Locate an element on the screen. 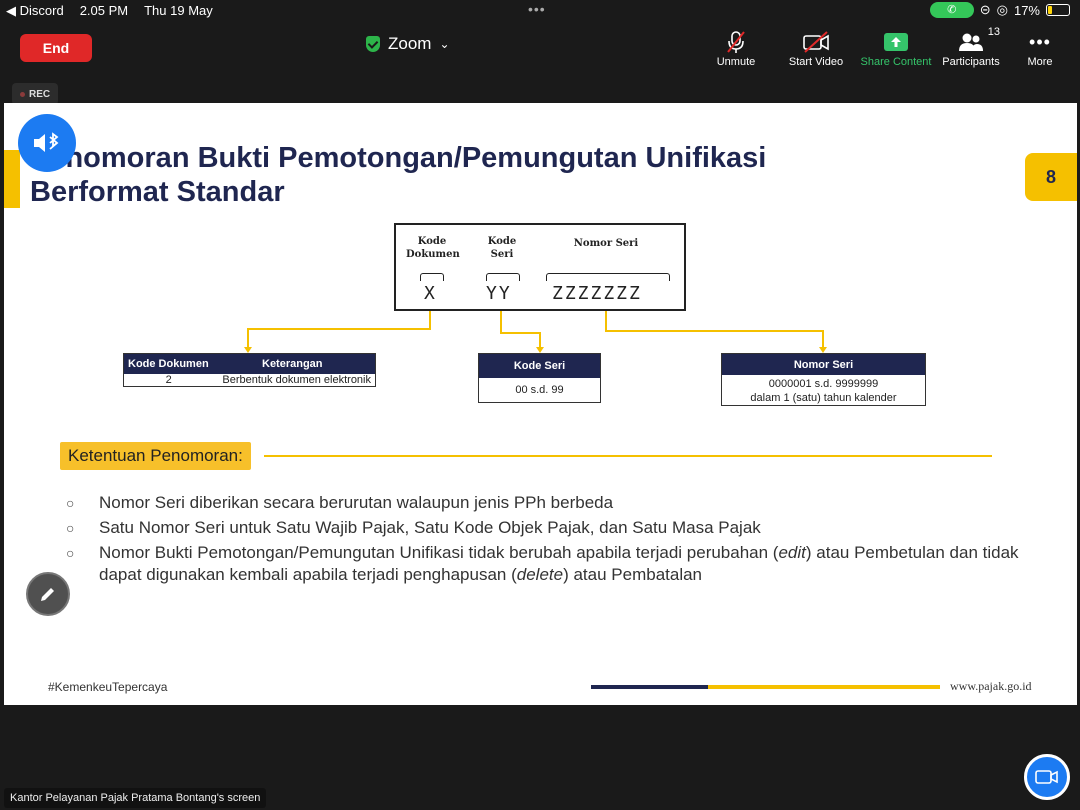 Image resolution: width=1080 pixels, height=810 pixels. nomor-seri-line1: 0000001 s.d. 9999999 is located at coordinates (823, 384).